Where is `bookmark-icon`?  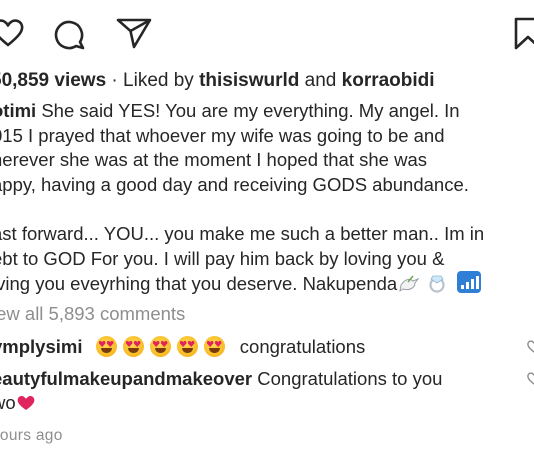
bookmark-icon is located at coordinates (524, 34).